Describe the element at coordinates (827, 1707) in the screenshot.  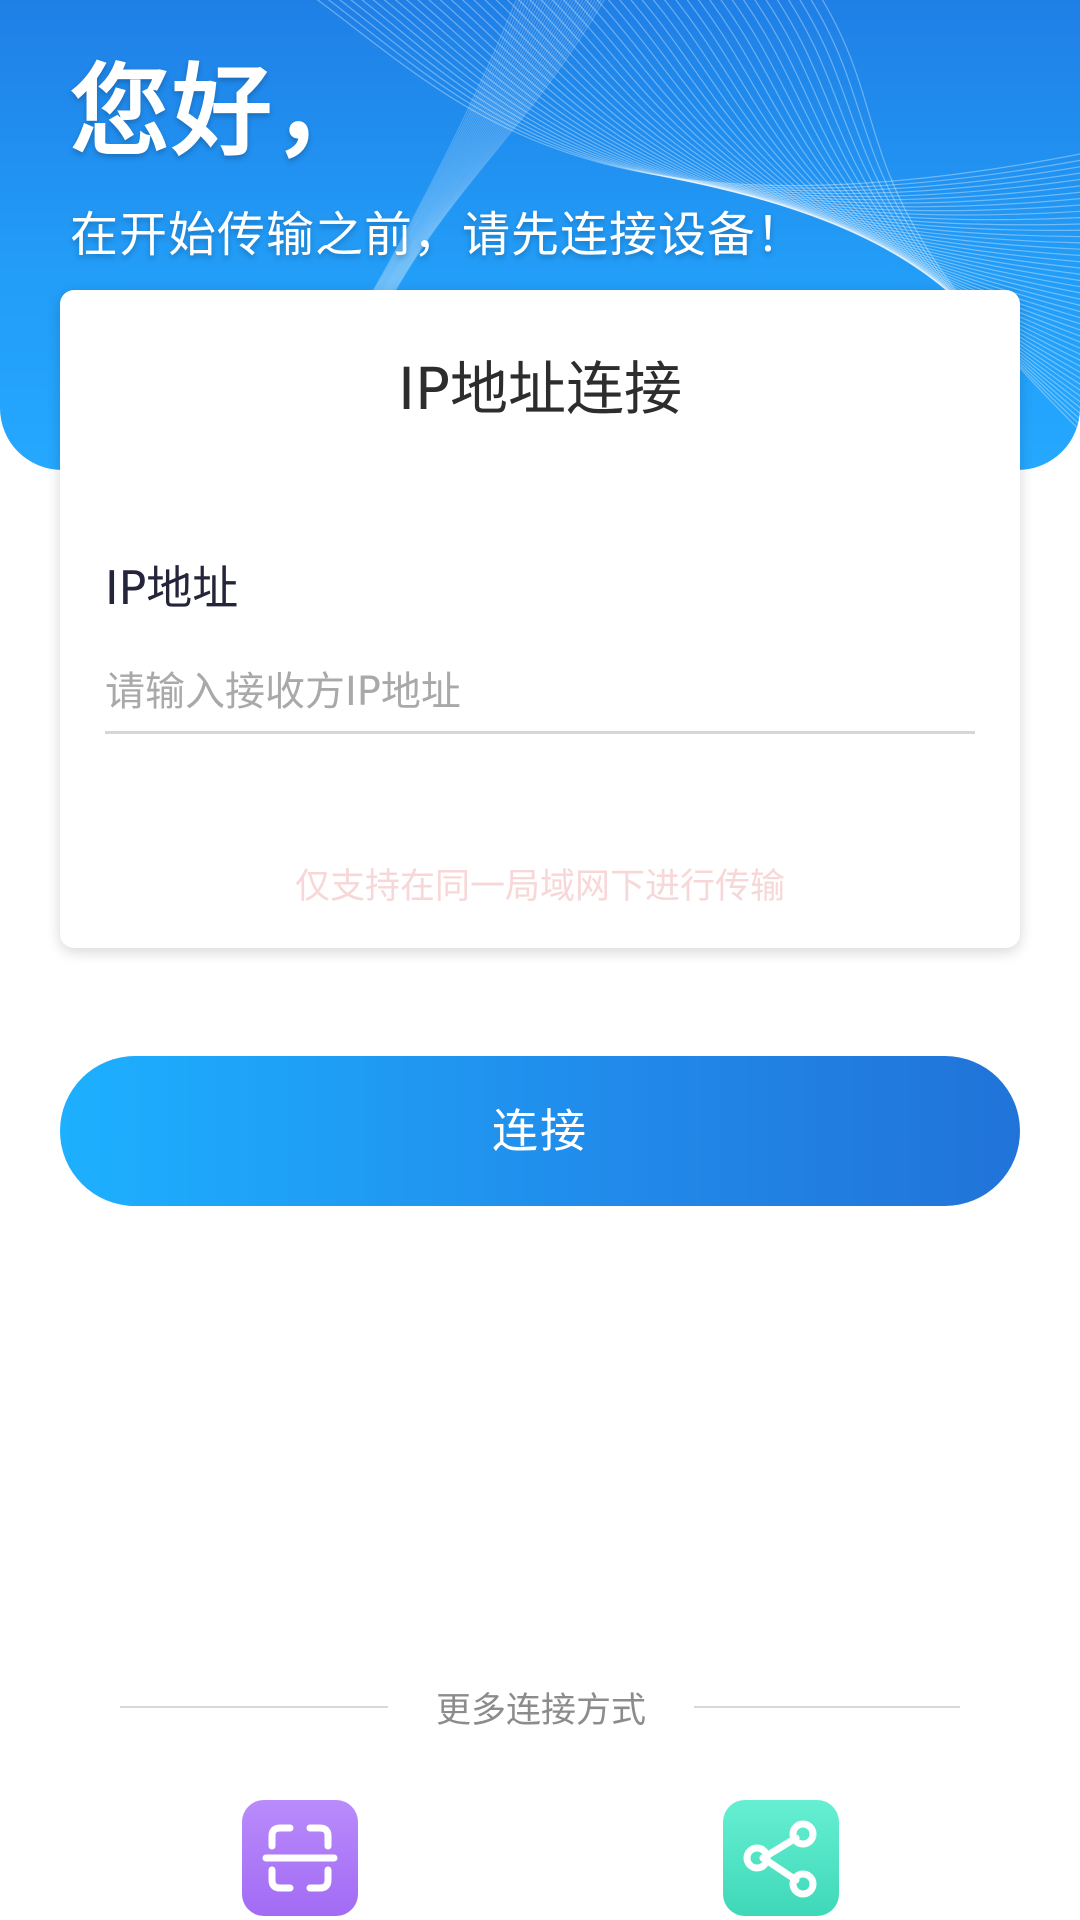
I see `divider-right` at that location.